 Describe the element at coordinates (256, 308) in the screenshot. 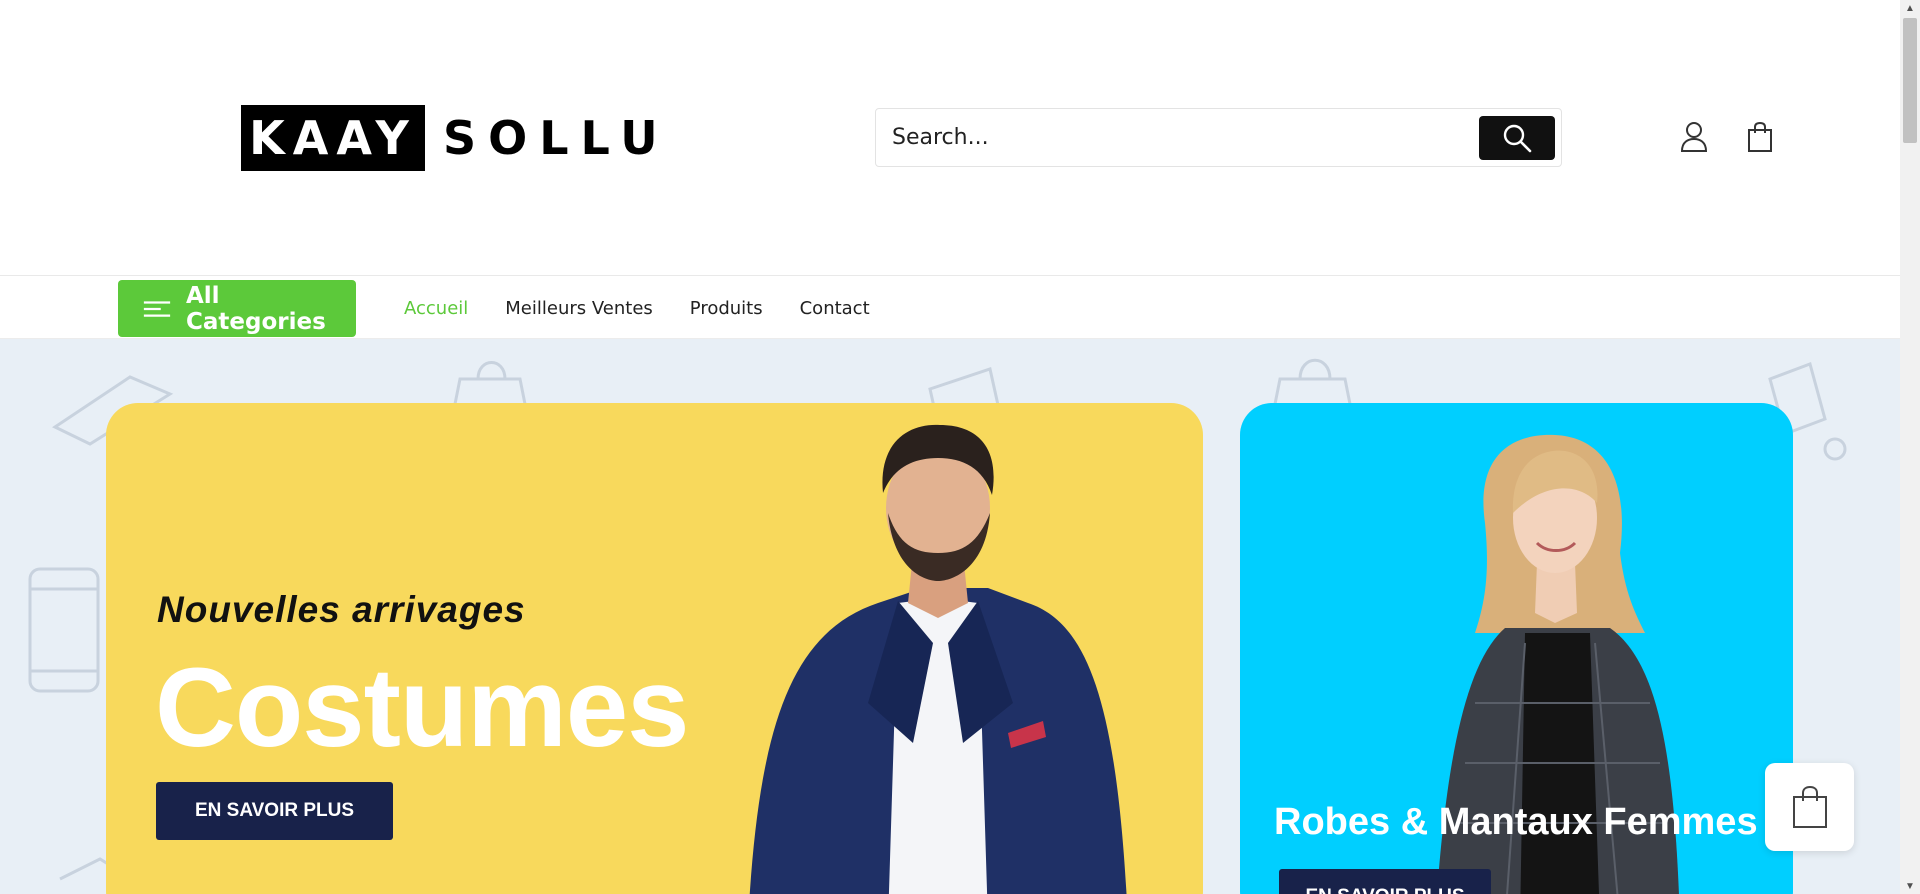

I see `all-categories-label: All Categories` at that location.